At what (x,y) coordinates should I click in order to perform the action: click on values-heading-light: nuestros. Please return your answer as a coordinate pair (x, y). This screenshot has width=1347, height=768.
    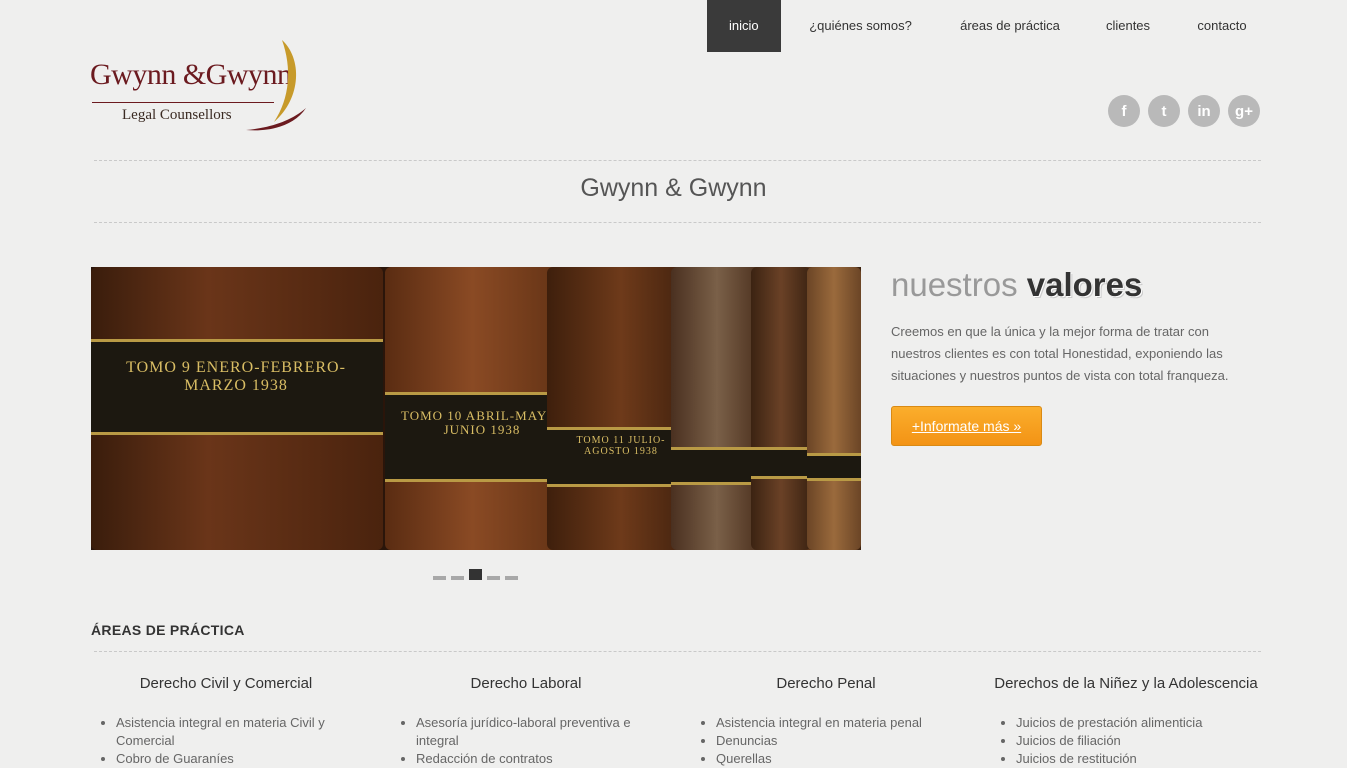
    Looking at the image, I should click on (954, 284).